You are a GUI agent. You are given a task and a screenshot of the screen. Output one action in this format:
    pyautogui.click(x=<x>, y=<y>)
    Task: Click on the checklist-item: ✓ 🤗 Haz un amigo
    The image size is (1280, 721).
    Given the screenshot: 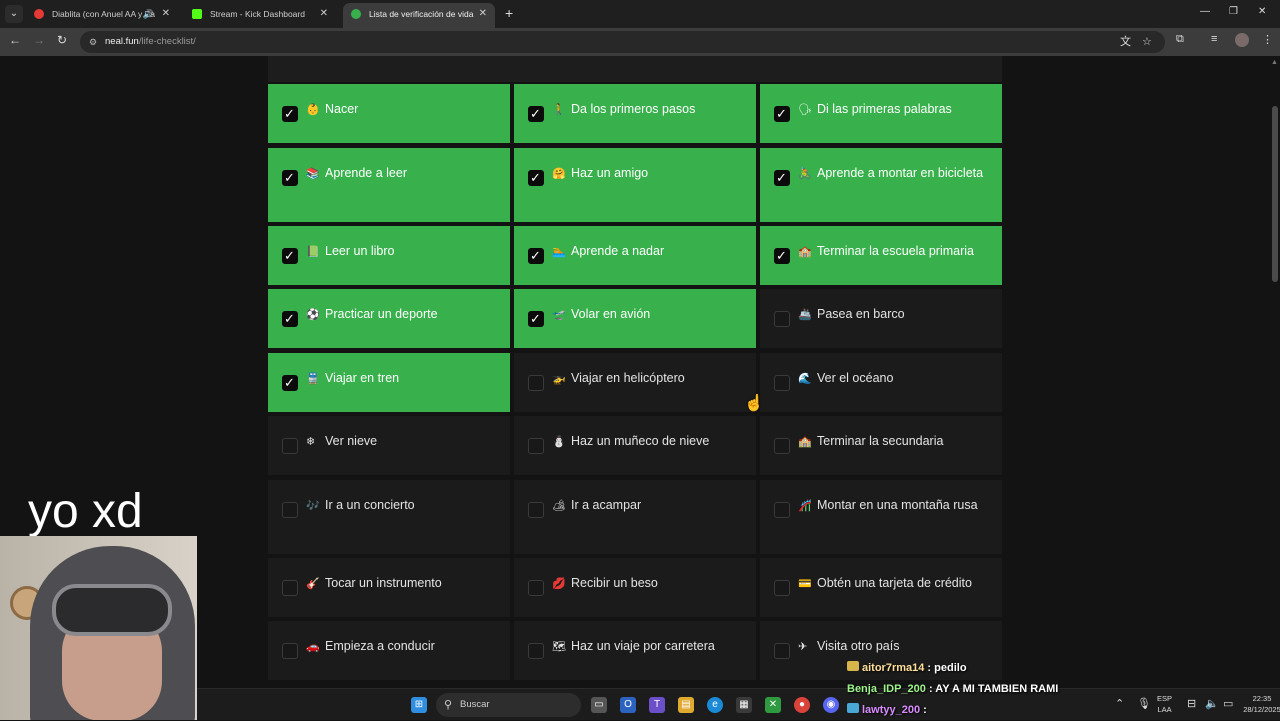 What is the action you would take?
    pyautogui.click(x=635, y=185)
    